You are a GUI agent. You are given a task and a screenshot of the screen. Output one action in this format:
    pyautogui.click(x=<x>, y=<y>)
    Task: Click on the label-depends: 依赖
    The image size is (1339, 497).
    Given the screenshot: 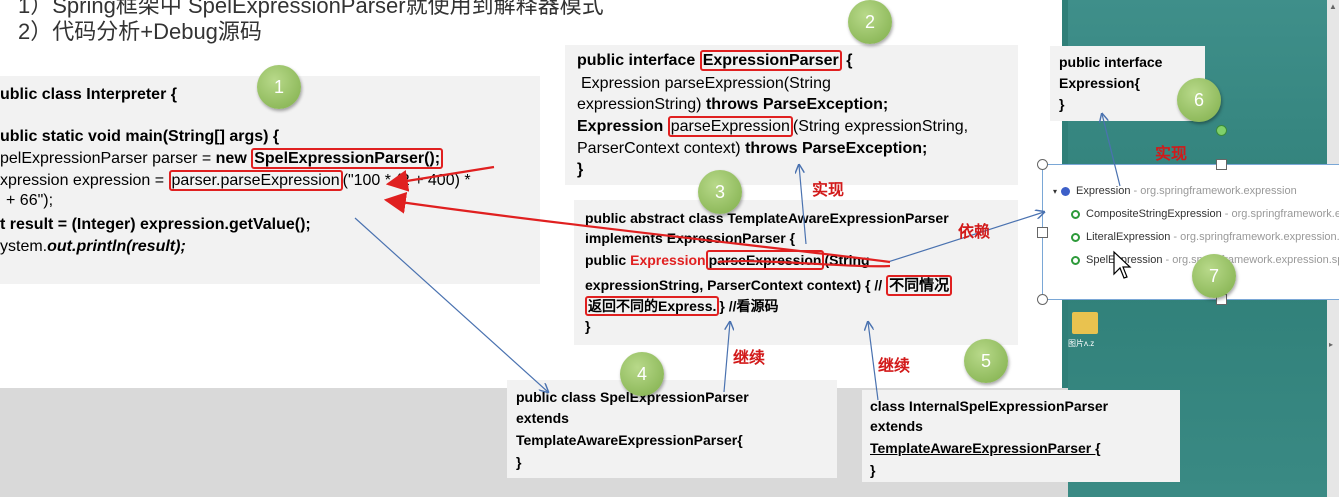 What is the action you would take?
    pyautogui.click(x=974, y=232)
    